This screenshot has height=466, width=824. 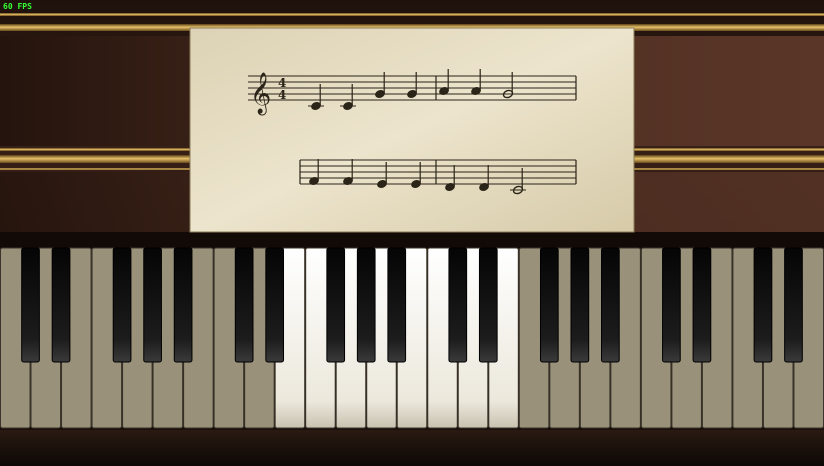 I want to click on fps-counter: 60 FPS, so click(x=17, y=6).